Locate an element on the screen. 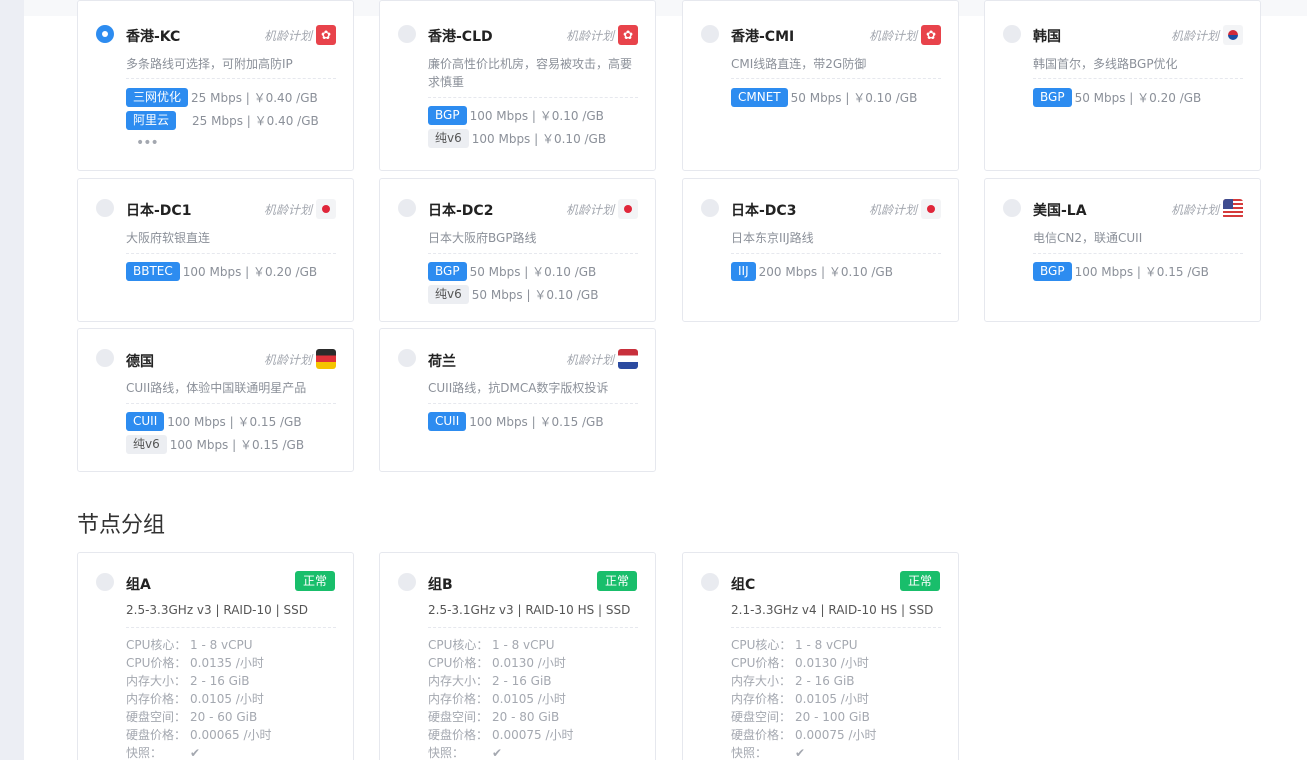 The image size is (1307, 760). route-price: 200 Mbps | ￥0.10 /GB is located at coordinates (825, 271).